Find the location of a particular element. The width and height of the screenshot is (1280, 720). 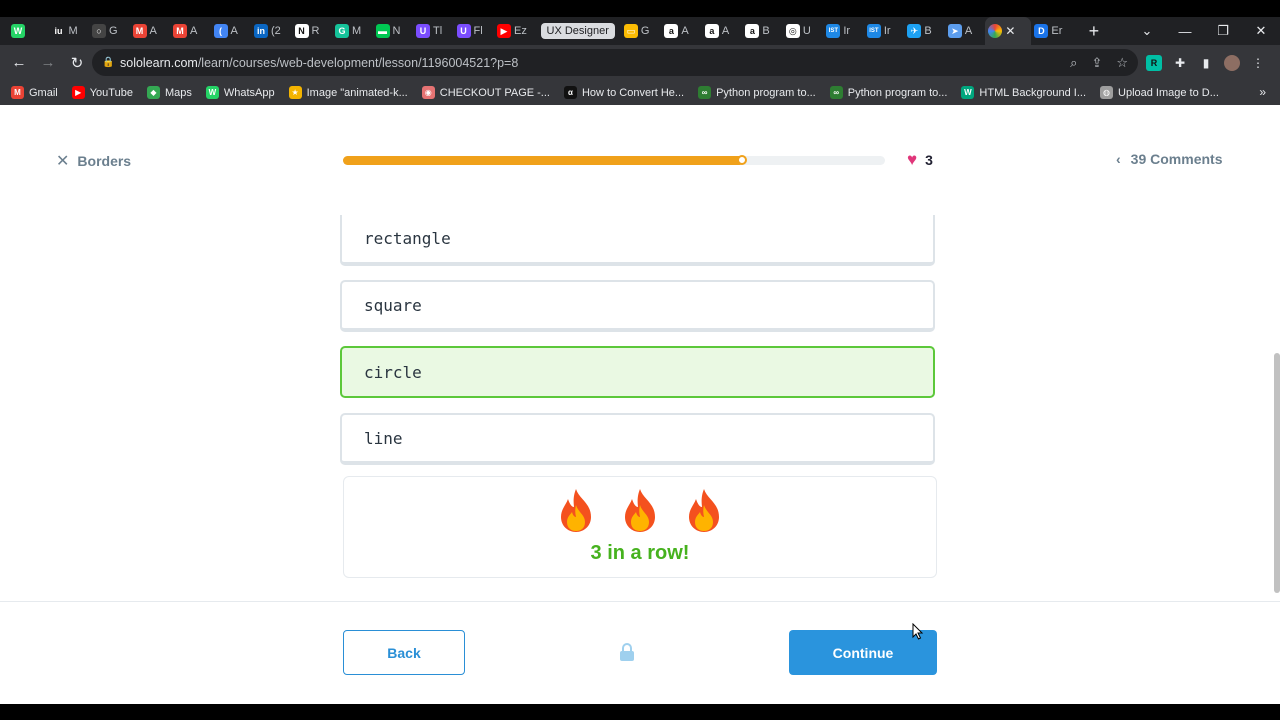

browser-tab: W is located at coordinates (28, 31).